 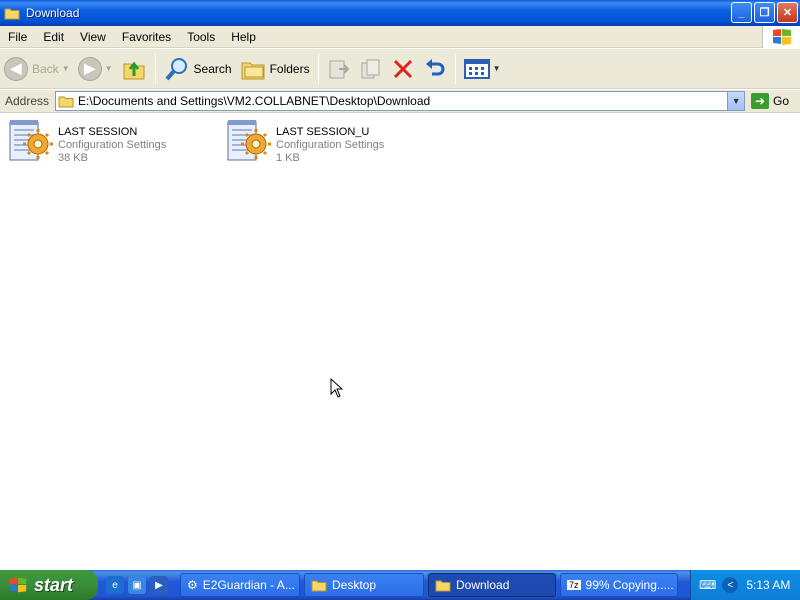 I want to click on undo-button, so click(x=435, y=69).